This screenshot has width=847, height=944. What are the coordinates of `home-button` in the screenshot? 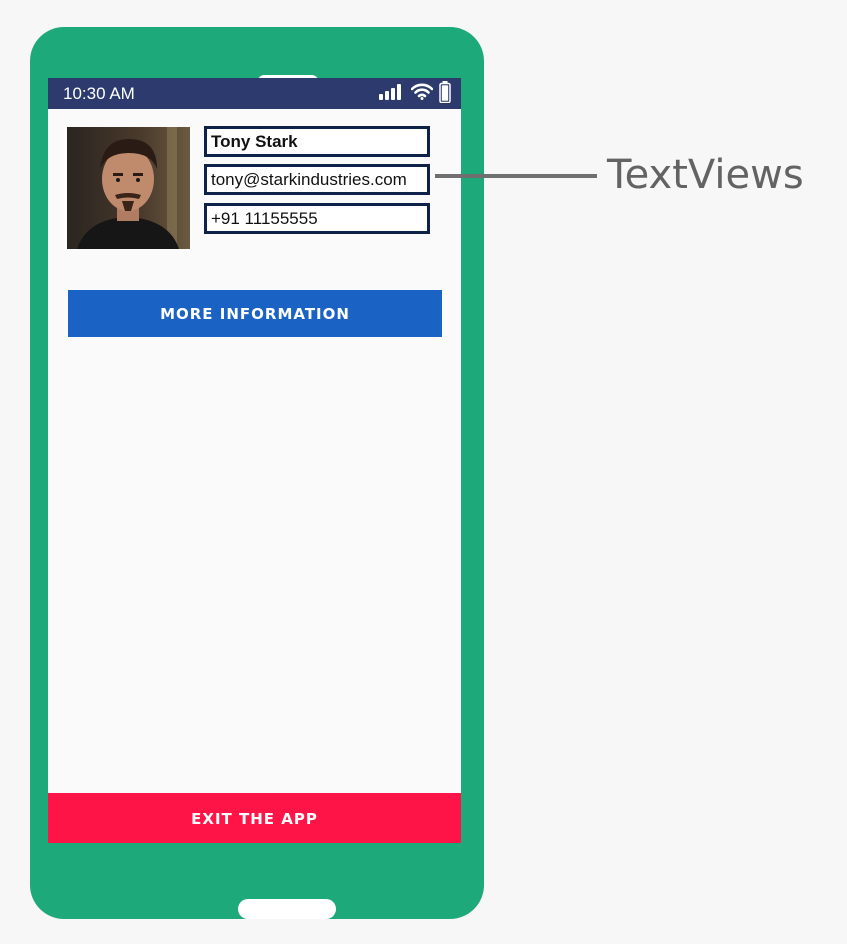 It's located at (287, 909).